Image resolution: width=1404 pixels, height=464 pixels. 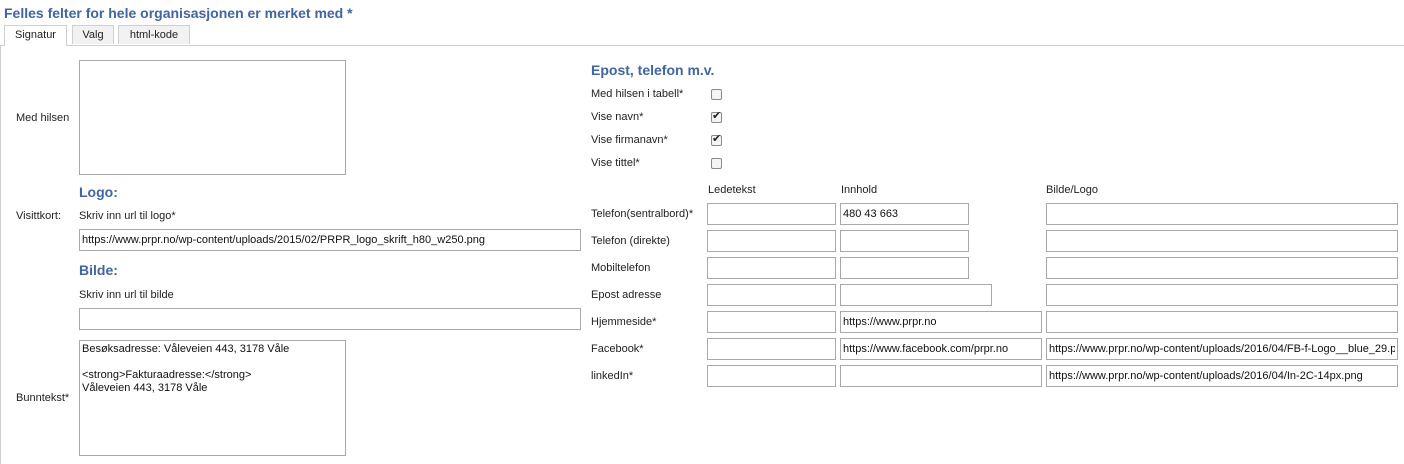 I want to click on epost-adresse-bilde-input, so click(x=1222, y=295).